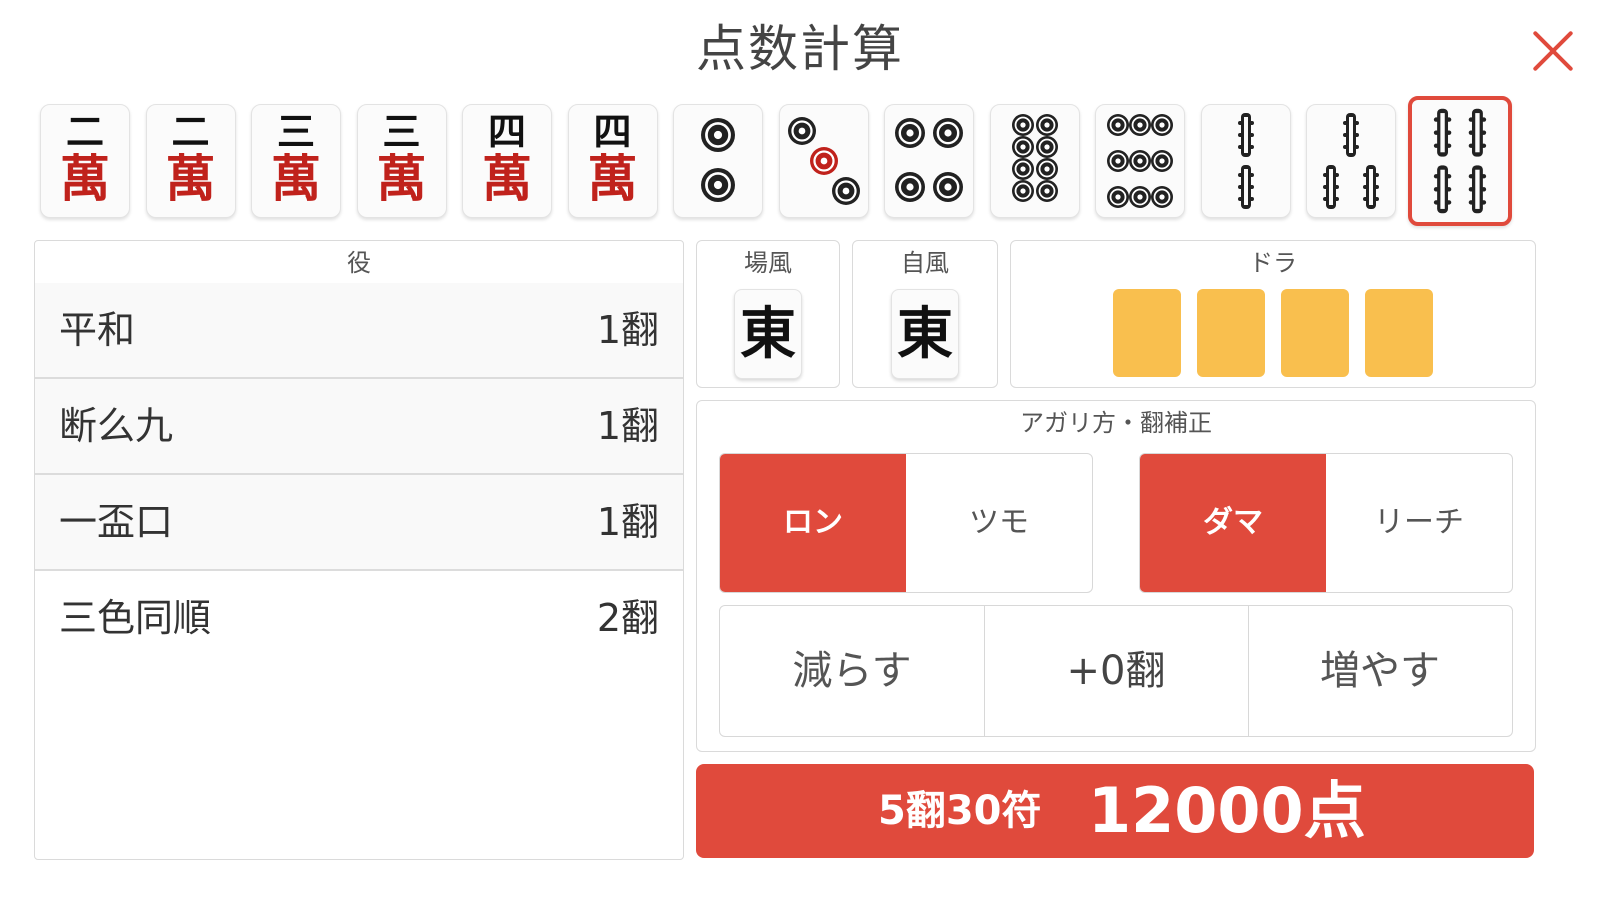  Describe the element at coordinates (1380, 671) in the screenshot. I see `increase-han-button: 増やす` at that location.